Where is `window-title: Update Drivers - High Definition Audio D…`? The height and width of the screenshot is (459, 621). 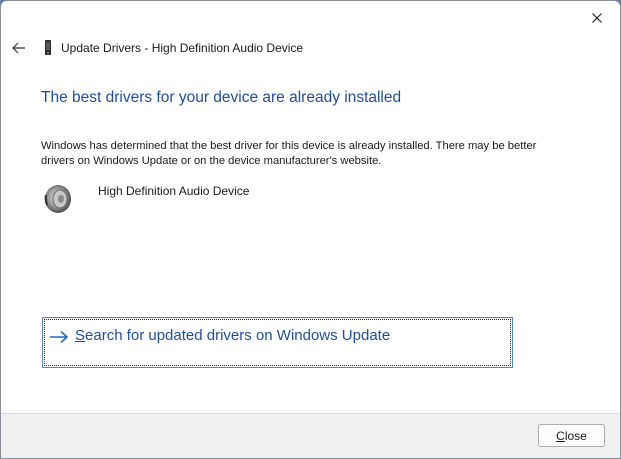 window-title: Update Drivers - High Definition Audio D… is located at coordinates (182, 48).